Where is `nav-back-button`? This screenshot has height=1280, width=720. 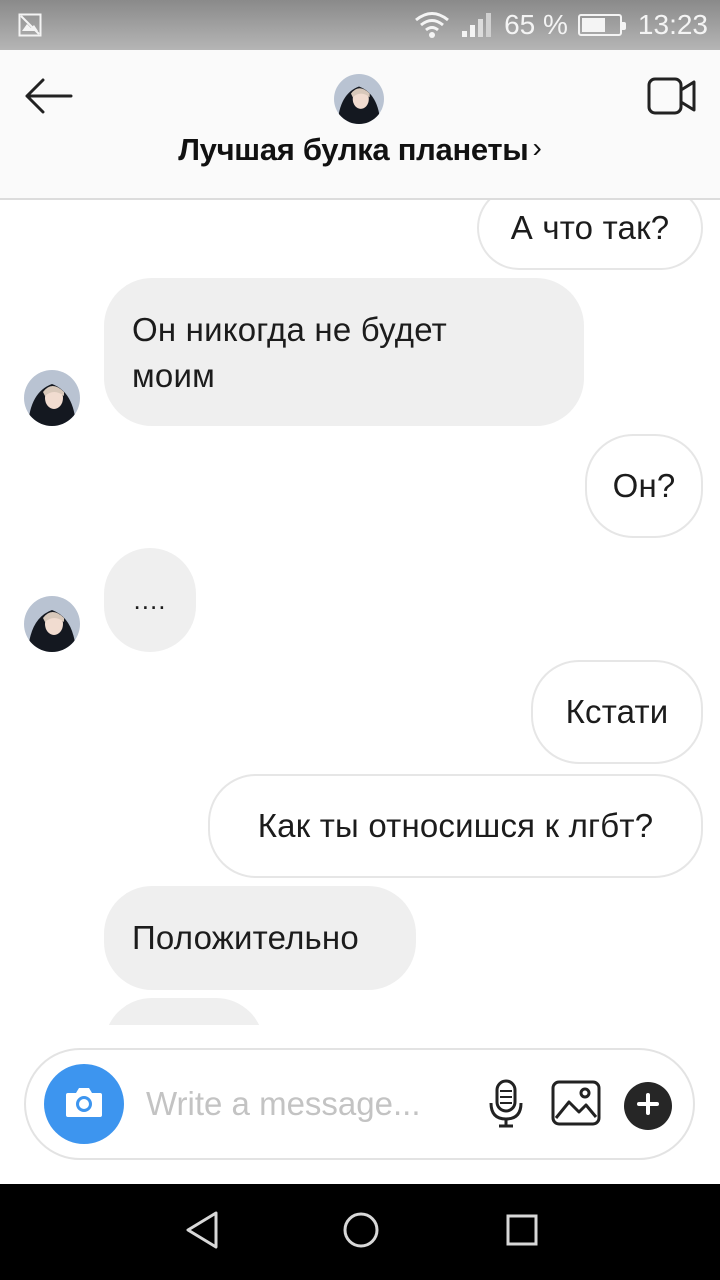
nav-back-button is located at coordinates (202, 1232).